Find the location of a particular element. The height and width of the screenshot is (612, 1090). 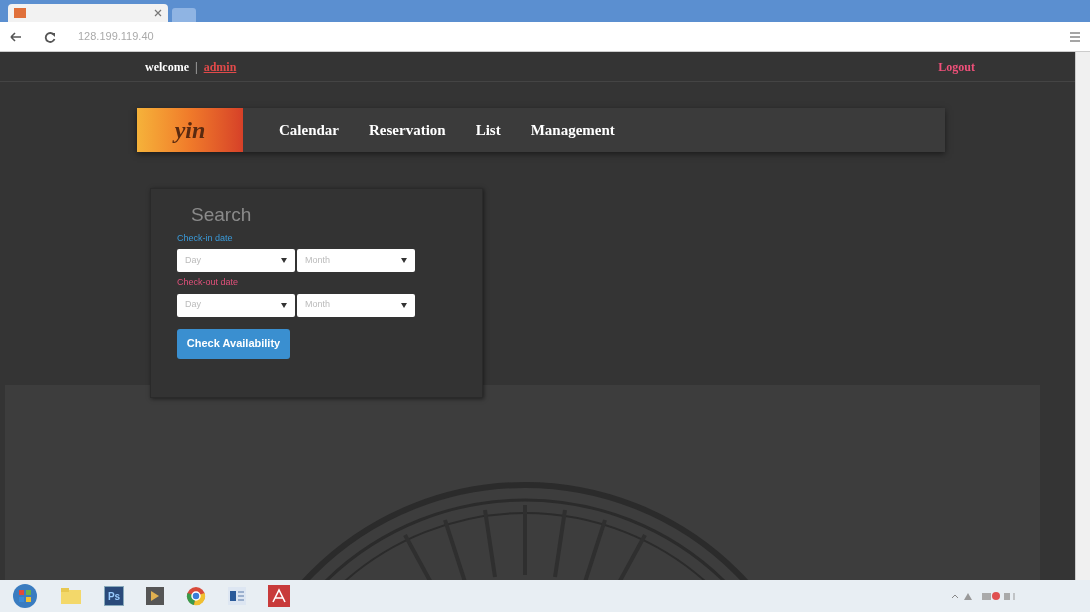

back-icon is located at coordinates (16, 36).